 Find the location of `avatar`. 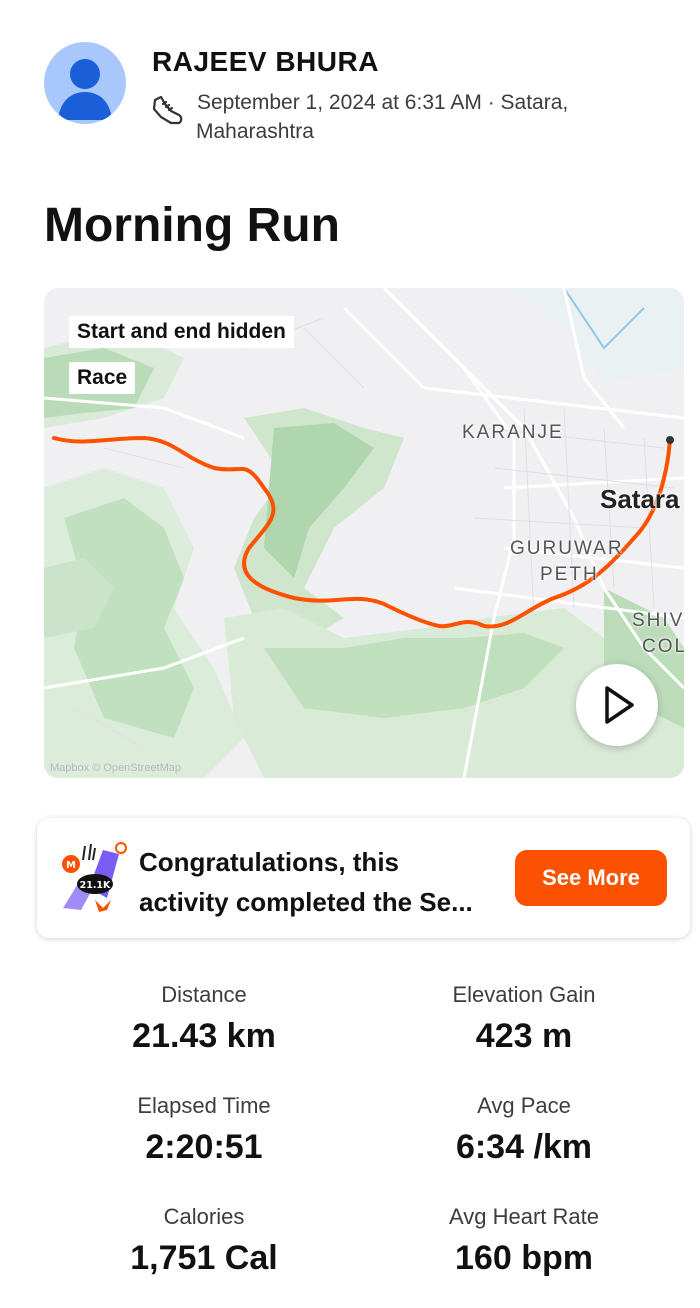

avatar is located at coordinates (85, 83).